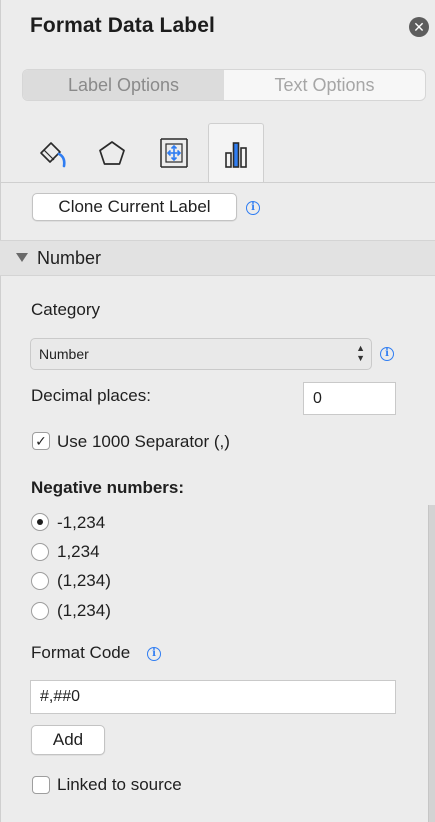  I want to click on number-section-title: Number, so click(69, 258).